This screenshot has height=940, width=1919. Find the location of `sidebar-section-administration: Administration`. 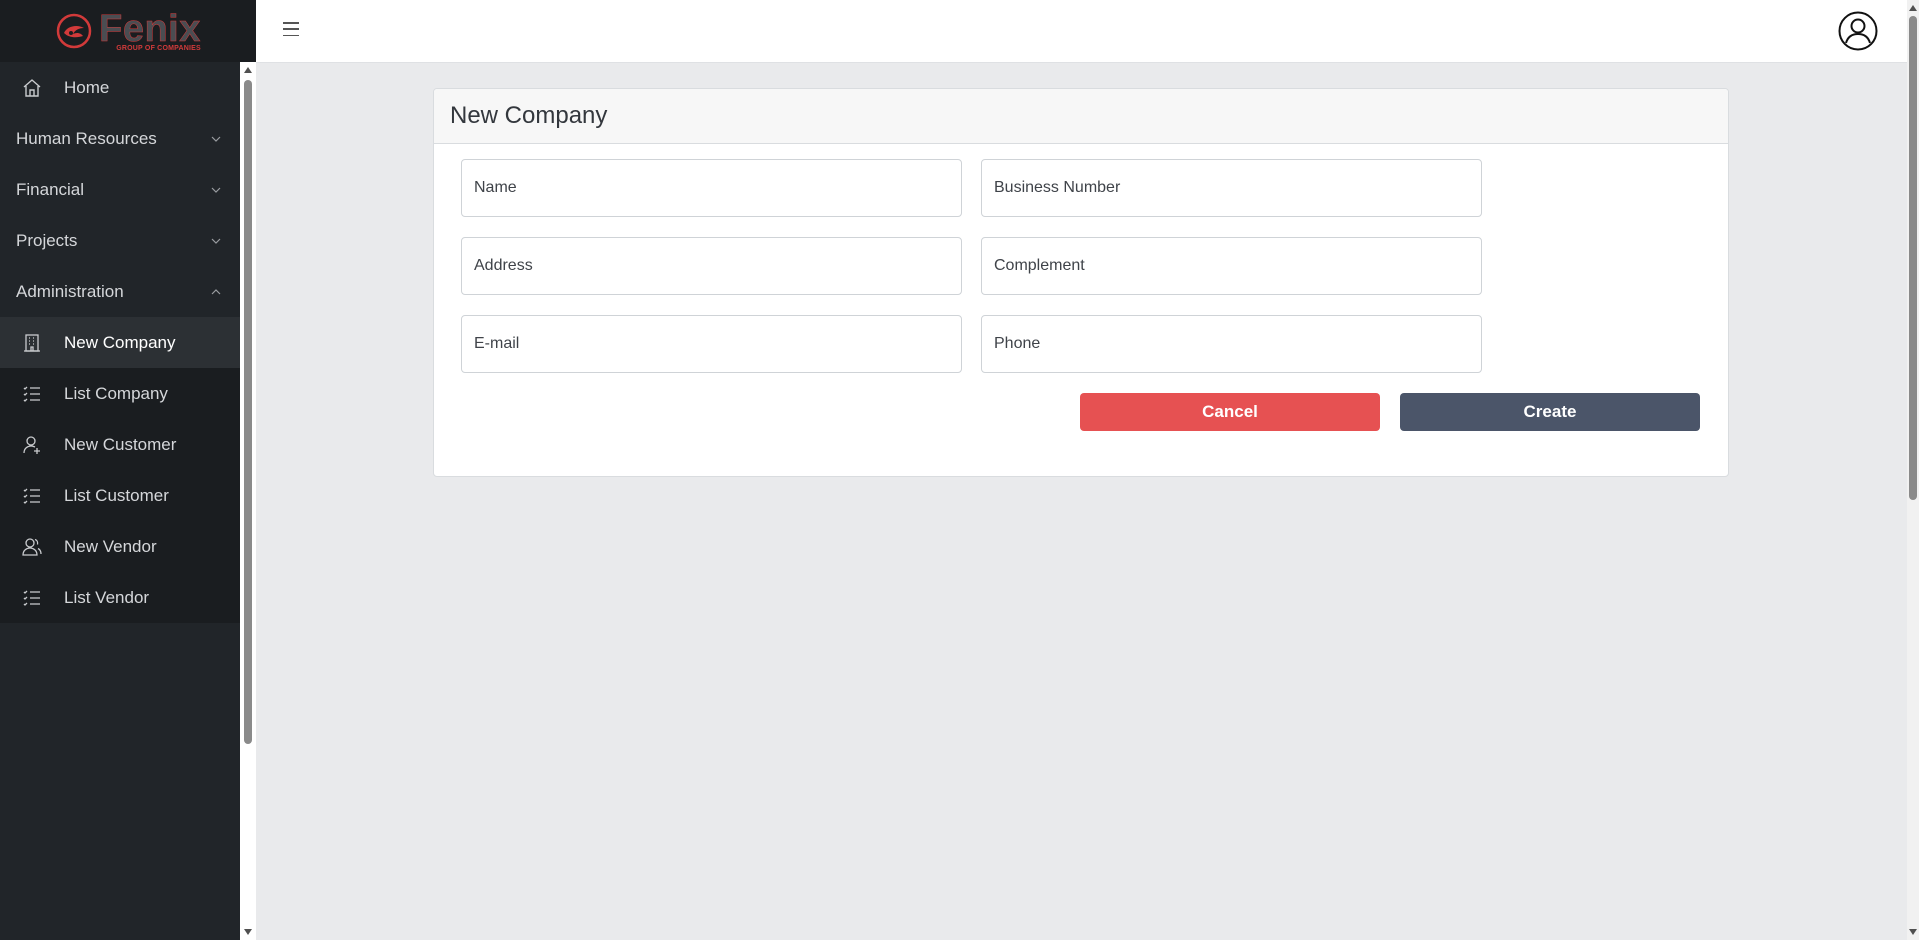

sidebar-section-administration: Administration is located at coordinates (120, 291).